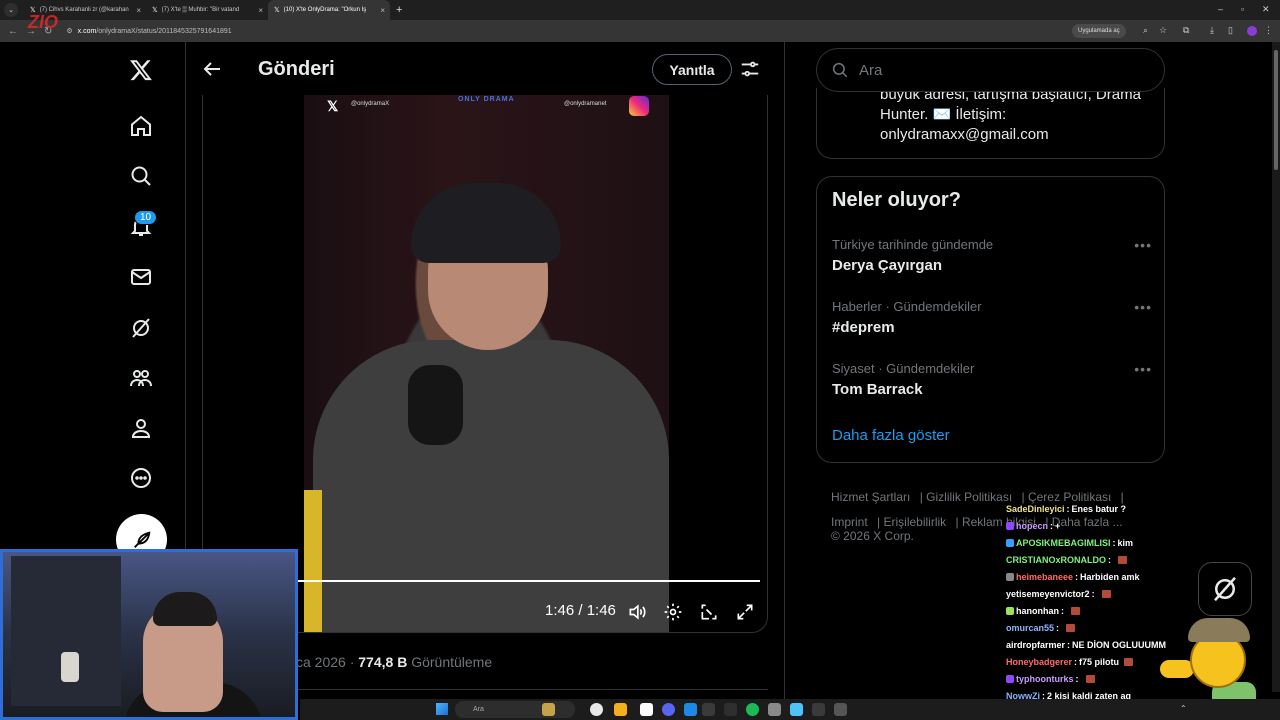  I want to click on streamer-webcam-overlay, so click(149, 634).